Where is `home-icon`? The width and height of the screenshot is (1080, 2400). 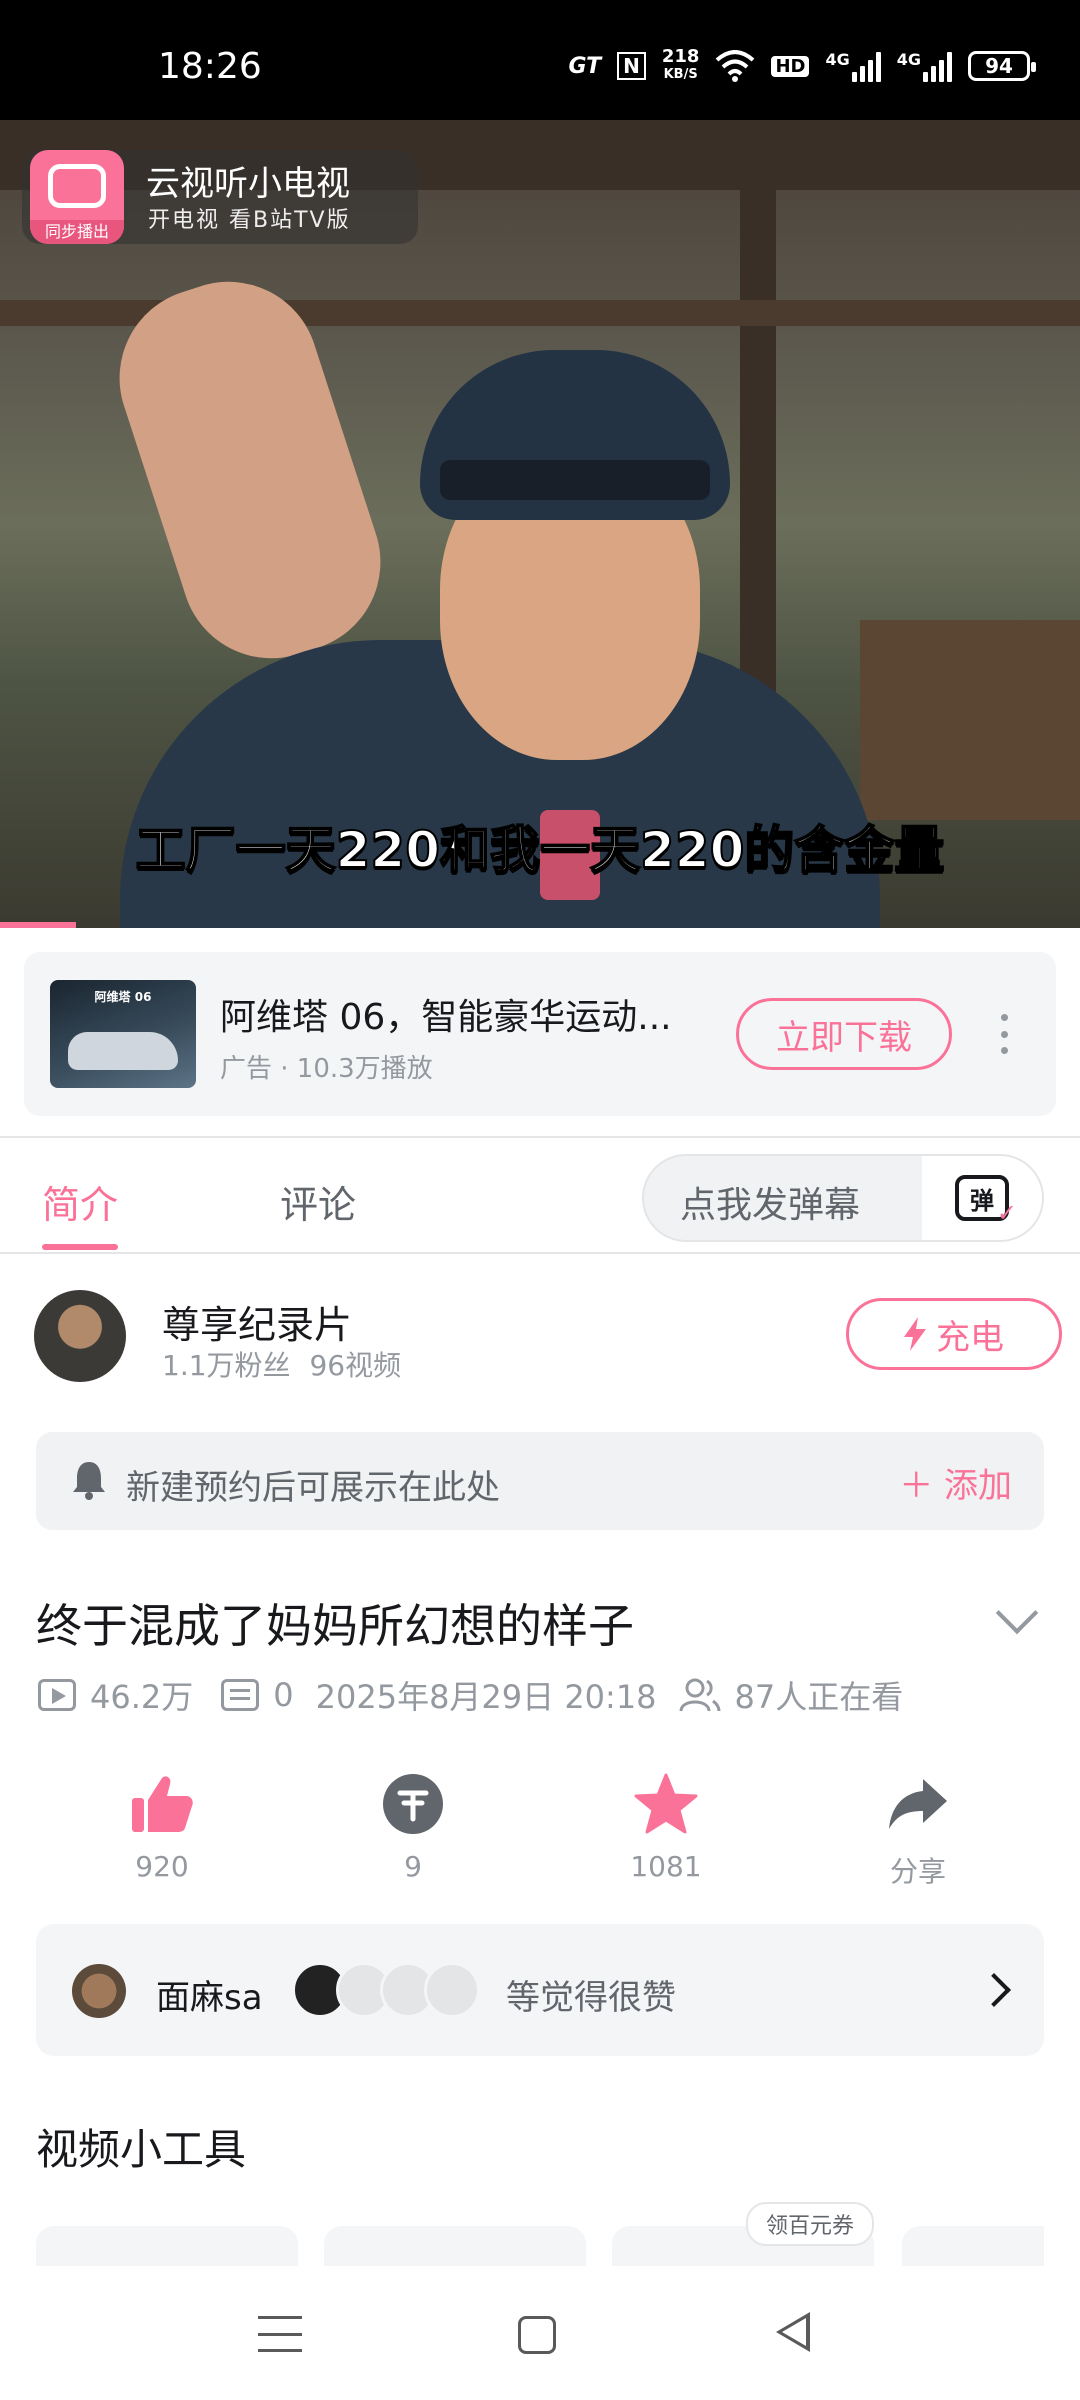
home-icon is located at coordinates (537, 2335).